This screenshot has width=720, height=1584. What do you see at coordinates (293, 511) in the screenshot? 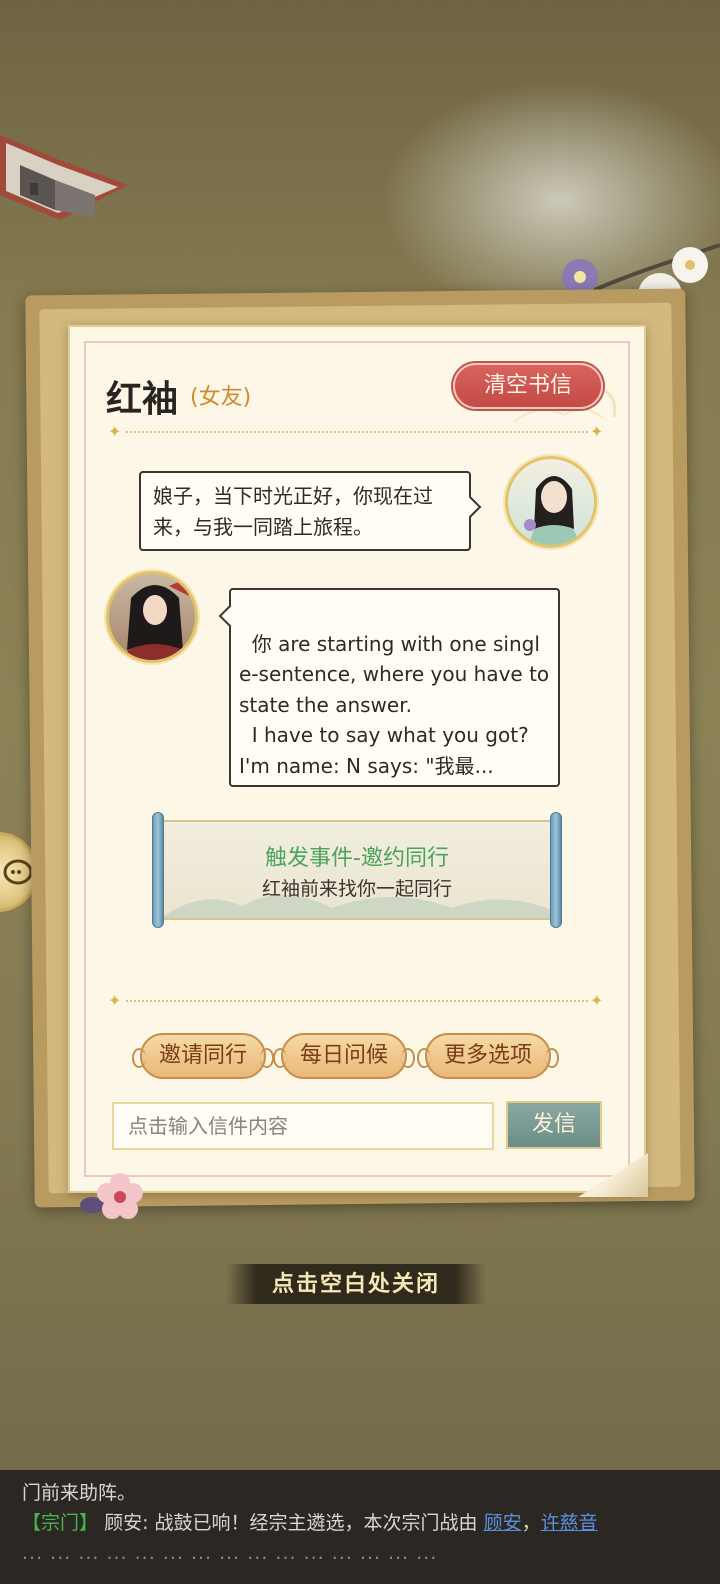
I see `message-text: 娘子，当下时光正好，你现在过来，与我一同踏上旅程。` at bounding box center [293, 511].